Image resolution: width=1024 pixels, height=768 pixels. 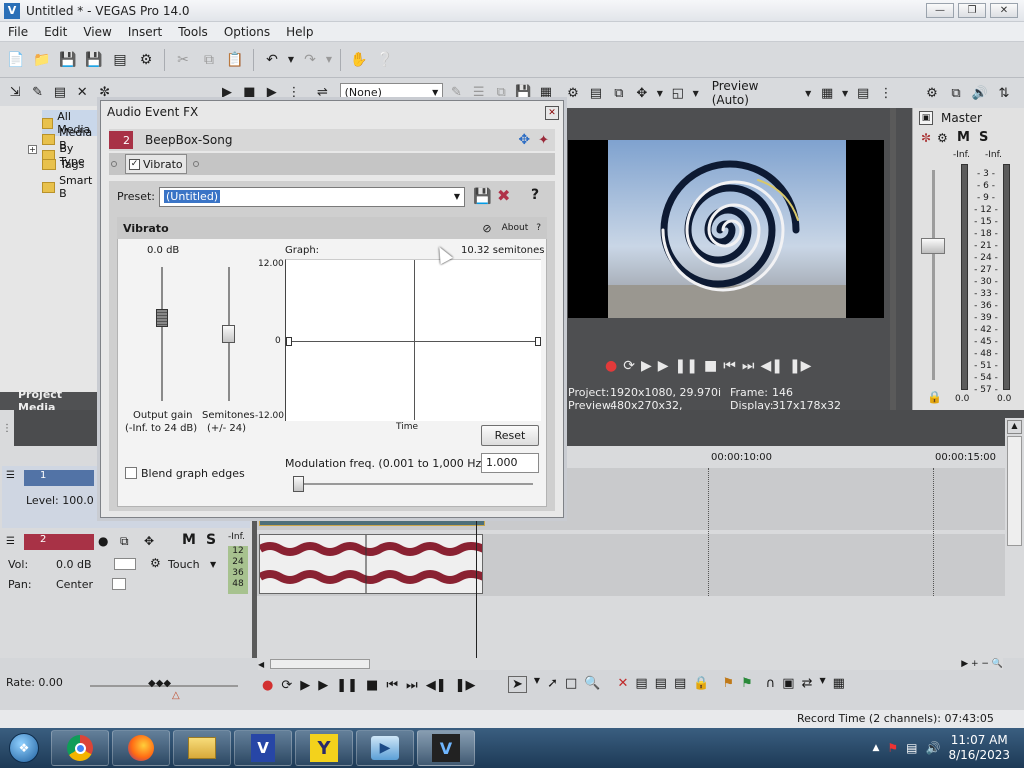 What do you see at coordinates (524, 140) in the screenshot?
I see `plugin-chain-icon: ✥` at bounding box center [524, 140].